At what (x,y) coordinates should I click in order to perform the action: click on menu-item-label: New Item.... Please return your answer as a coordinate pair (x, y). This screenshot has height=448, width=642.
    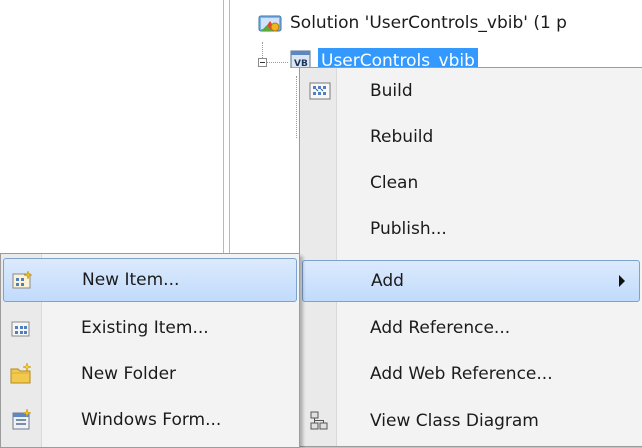
    Looking at the image, I should click on (131, 280).